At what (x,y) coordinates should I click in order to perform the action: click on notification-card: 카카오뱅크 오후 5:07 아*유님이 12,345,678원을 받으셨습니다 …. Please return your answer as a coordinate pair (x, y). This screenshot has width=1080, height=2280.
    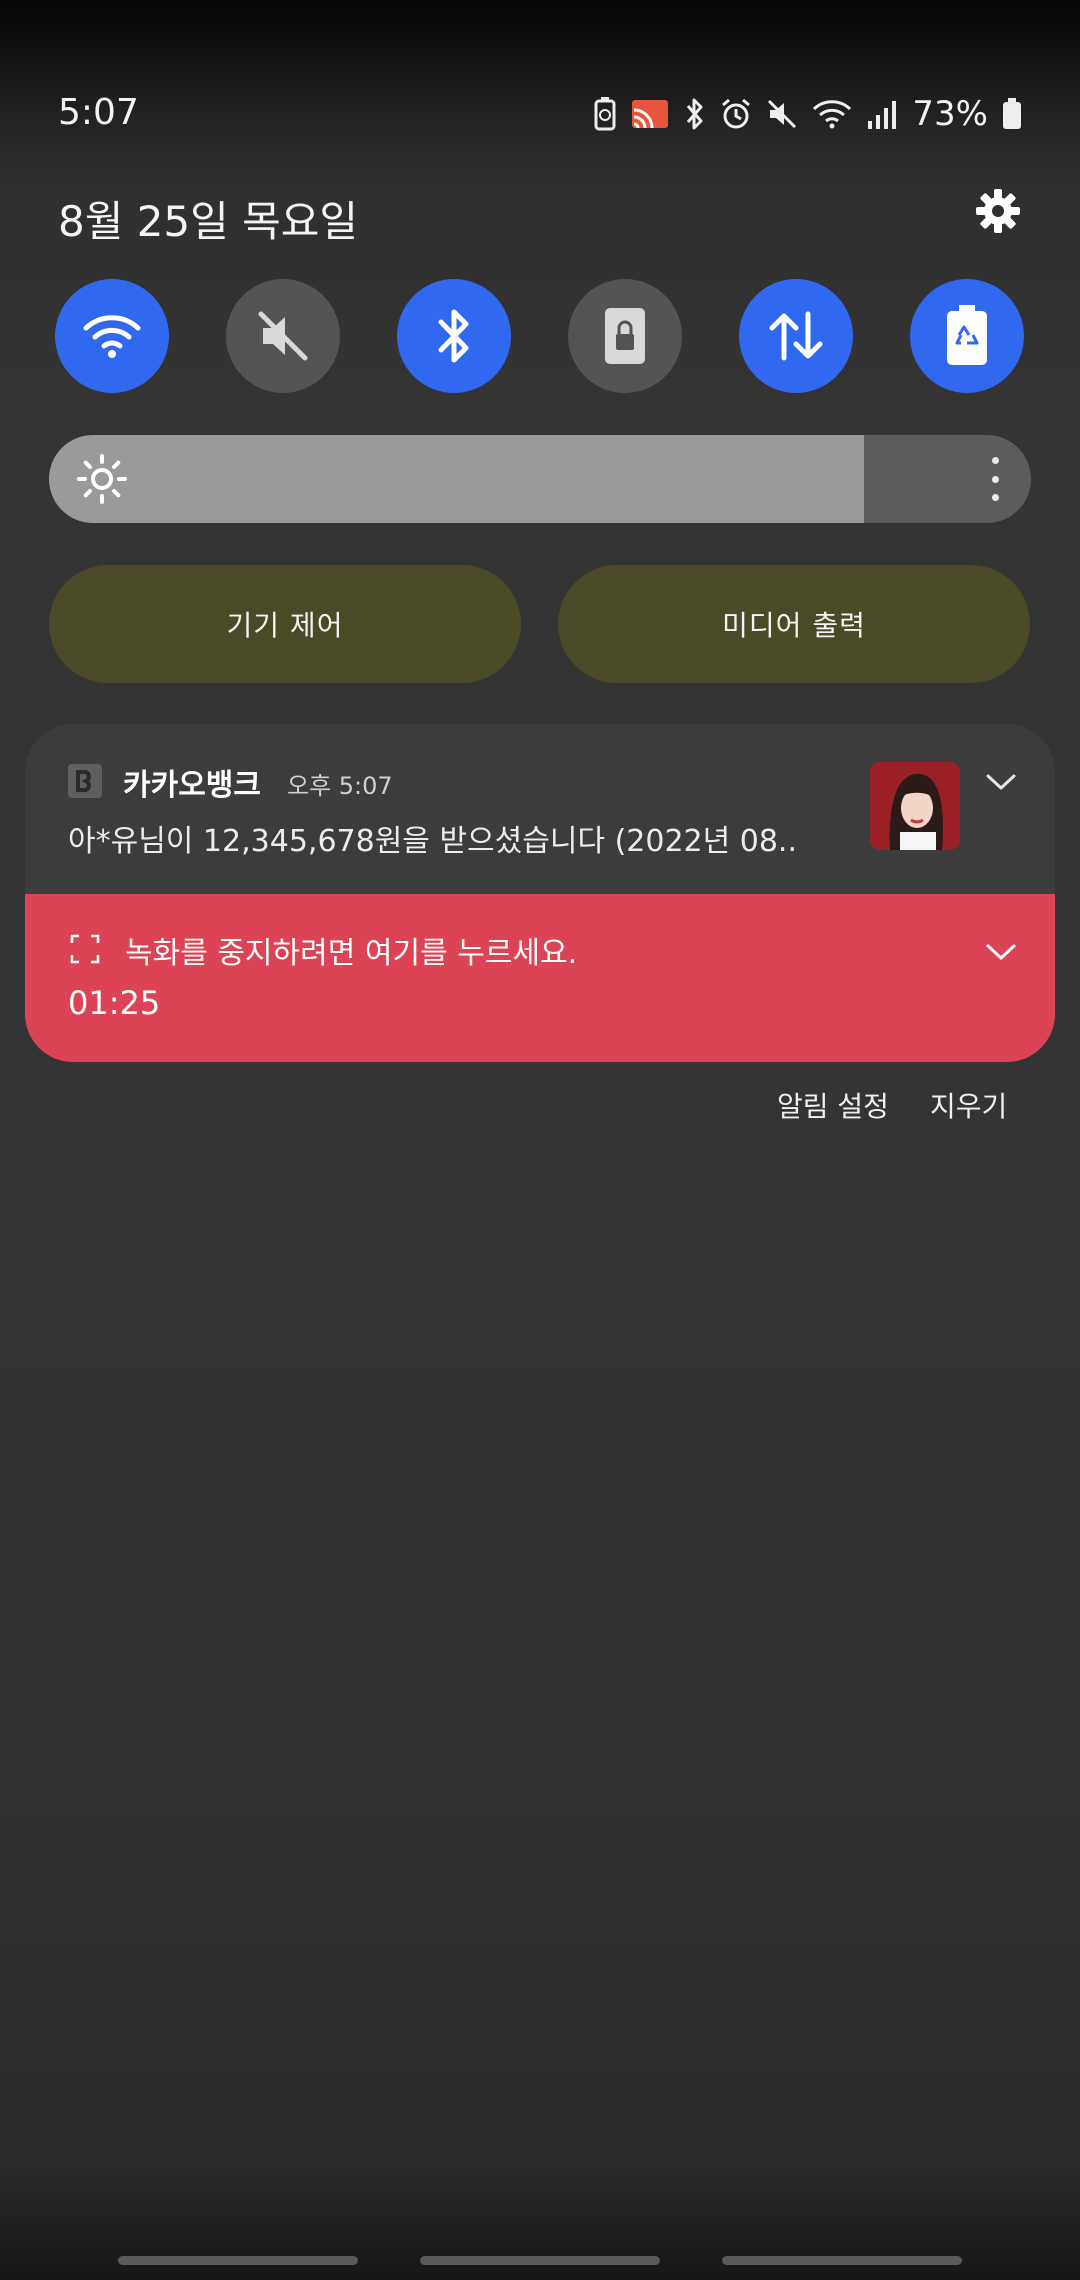
    Looking at the image, I should click on (540, 809).